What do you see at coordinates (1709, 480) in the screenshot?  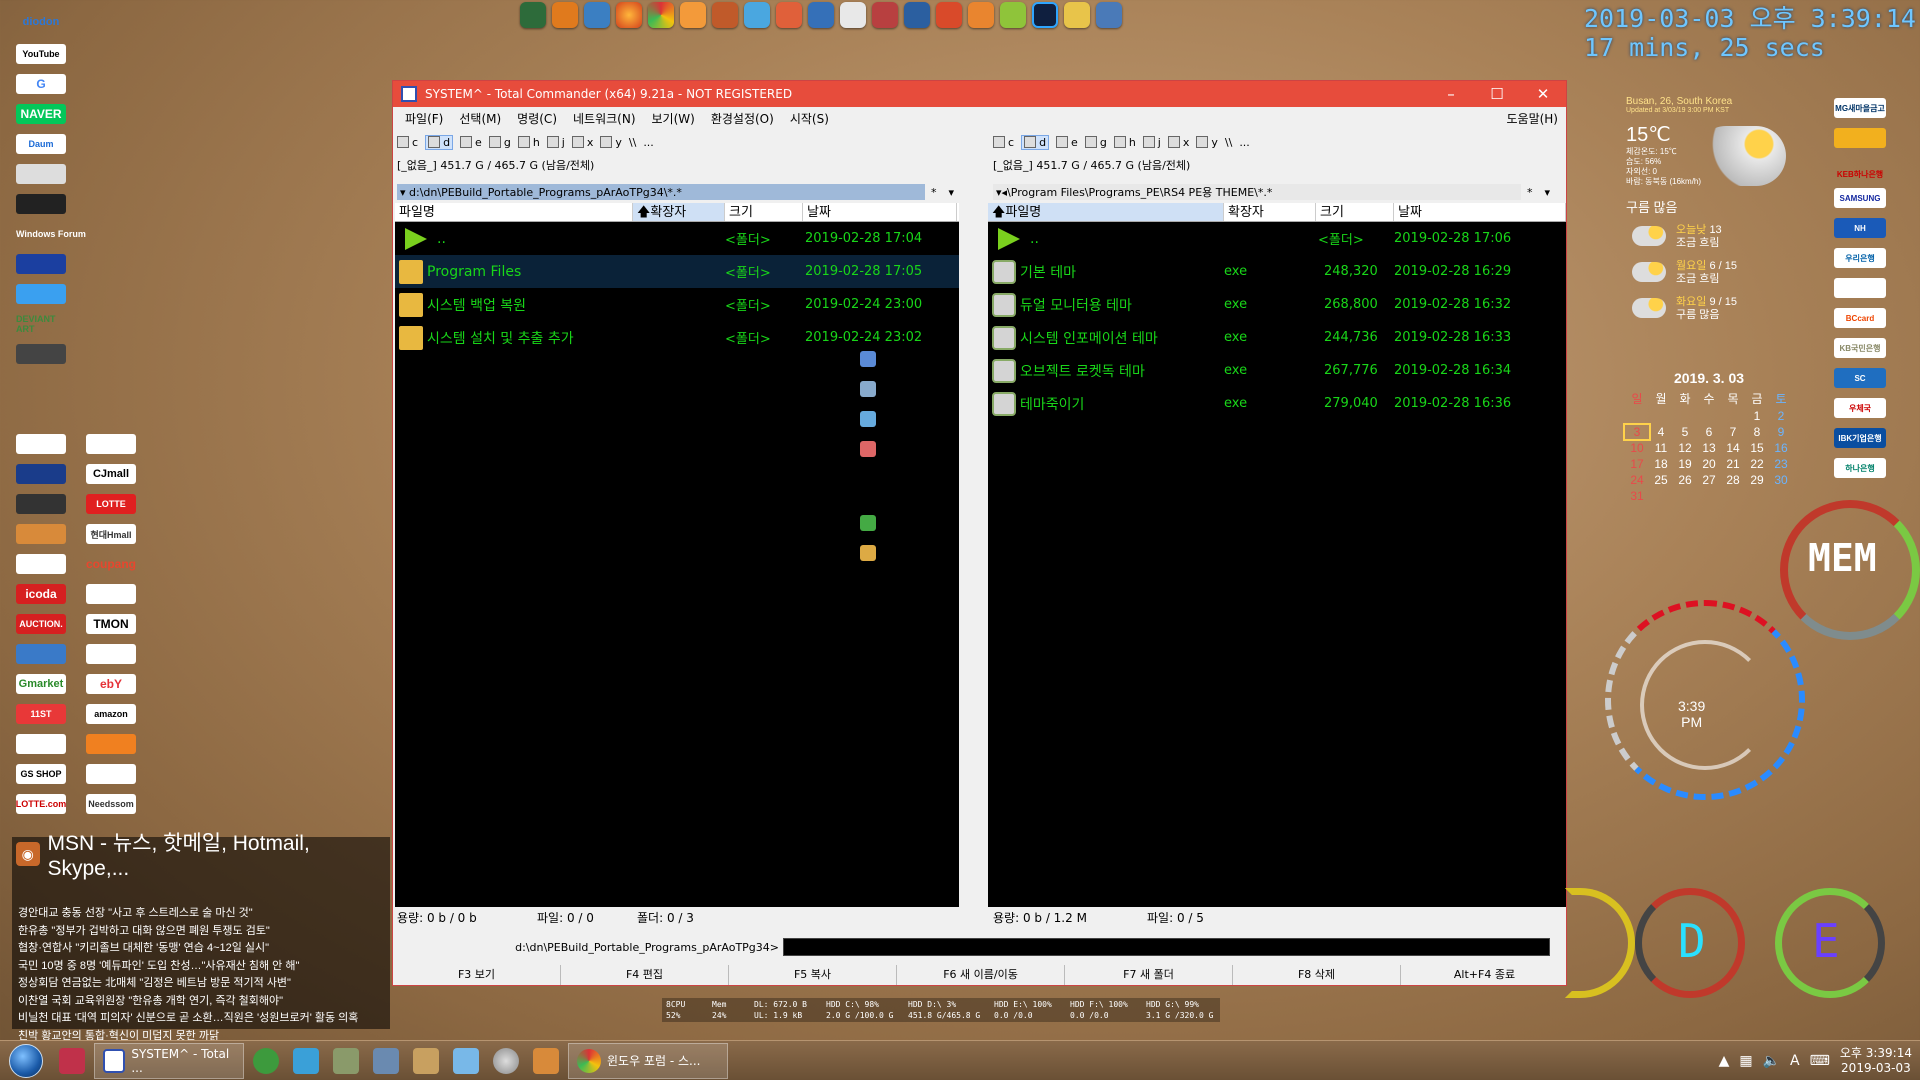 I see `calendar-day: 27` at bounding box center [1709, 480].